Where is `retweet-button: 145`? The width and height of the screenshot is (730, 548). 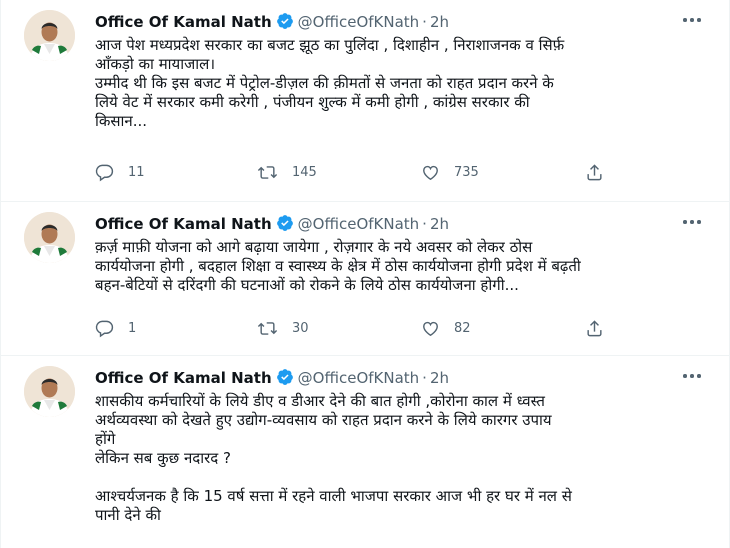 retweet-button: 145 is located at coordinates (287, 172).